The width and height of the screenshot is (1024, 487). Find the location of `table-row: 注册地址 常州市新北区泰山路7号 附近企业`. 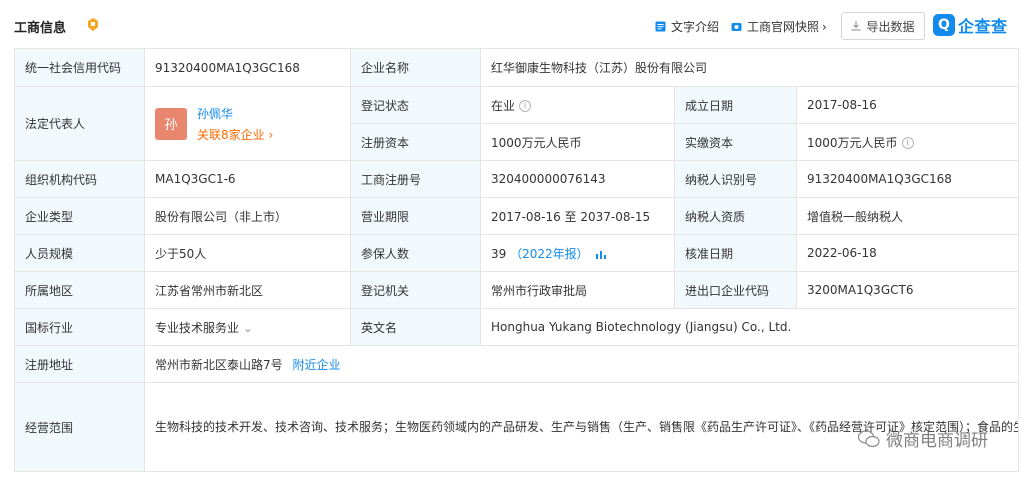

table-row: 注册地址 常州市新北区泰山路7号 附近企业 is located at coordinates (517, 364).